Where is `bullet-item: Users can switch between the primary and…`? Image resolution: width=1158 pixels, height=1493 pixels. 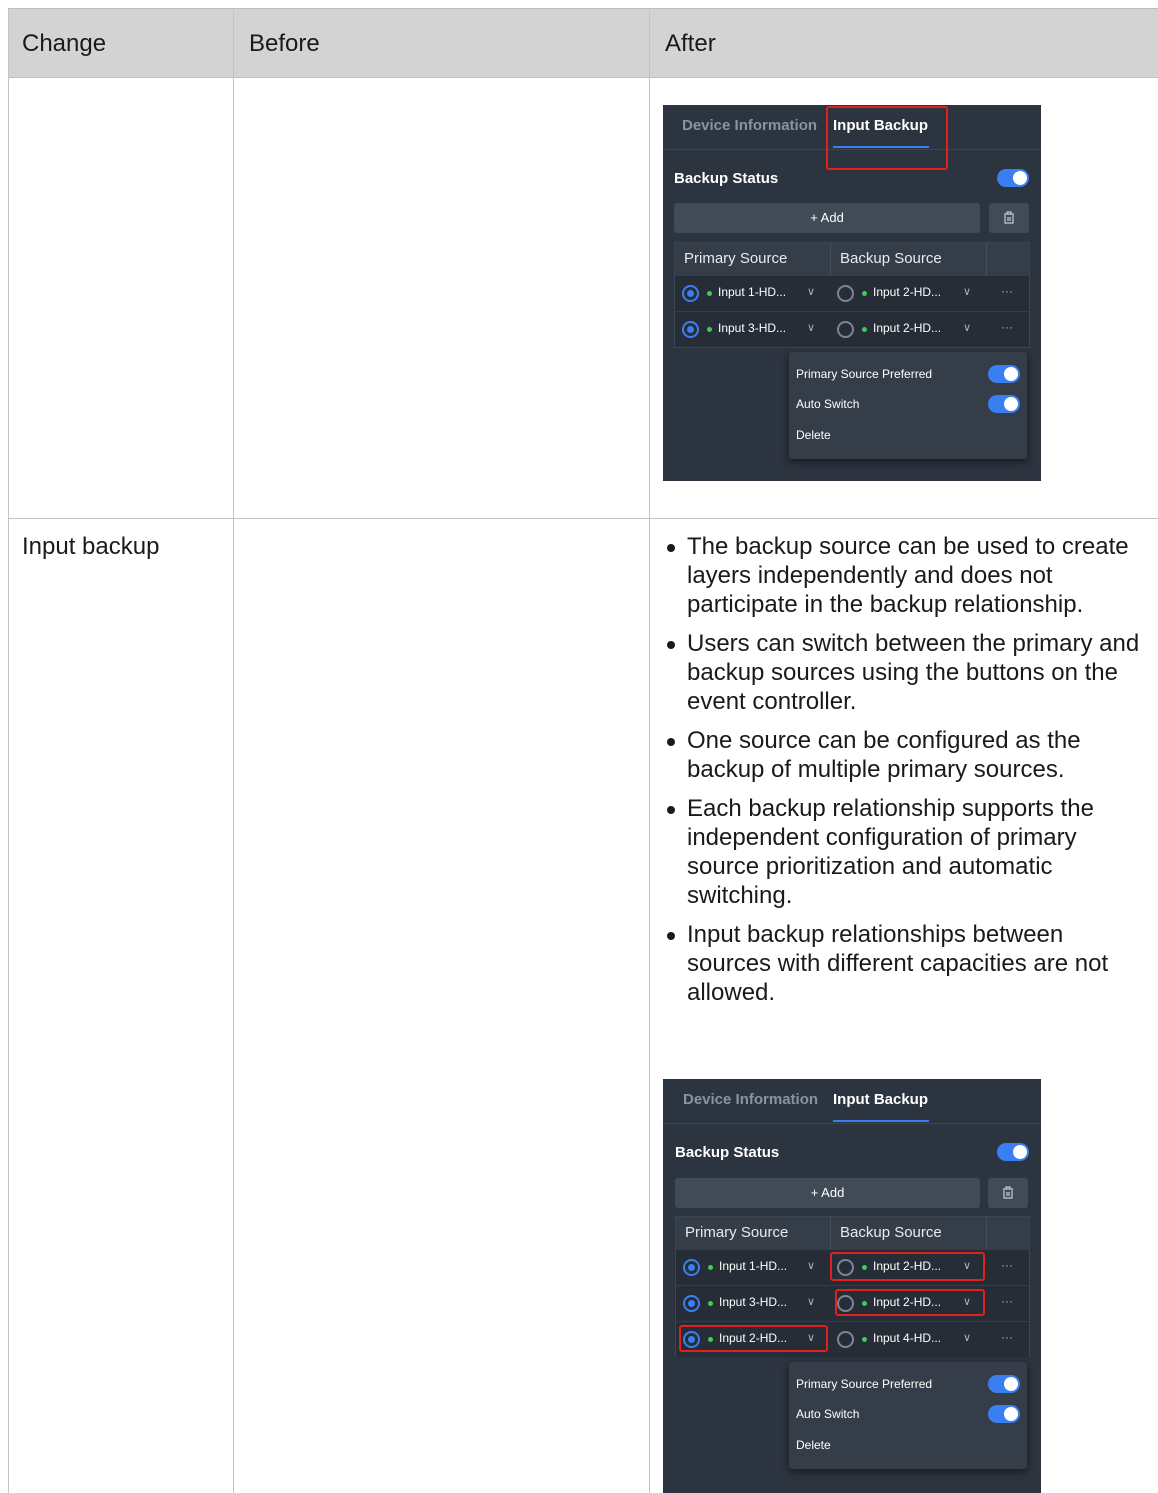 bullet-item: Users can switch between the primary and… is located at coordinates (905, 672).